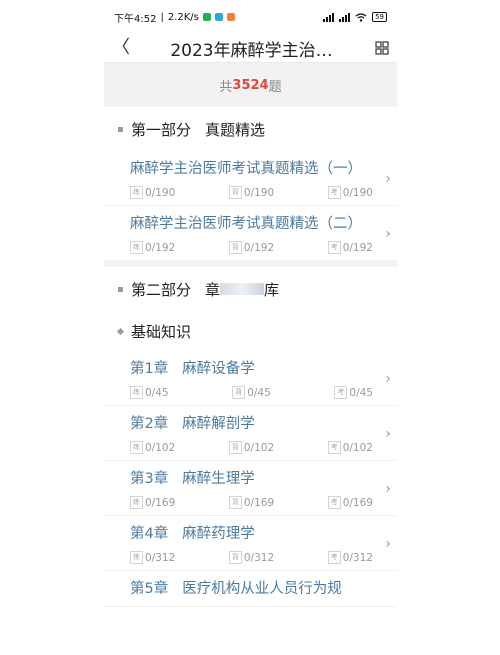  Describe the element at coordinates (251, 502) in the screenshot. I see `item-stats: 练 0/169 背 0/169 考 0/169` at that location.